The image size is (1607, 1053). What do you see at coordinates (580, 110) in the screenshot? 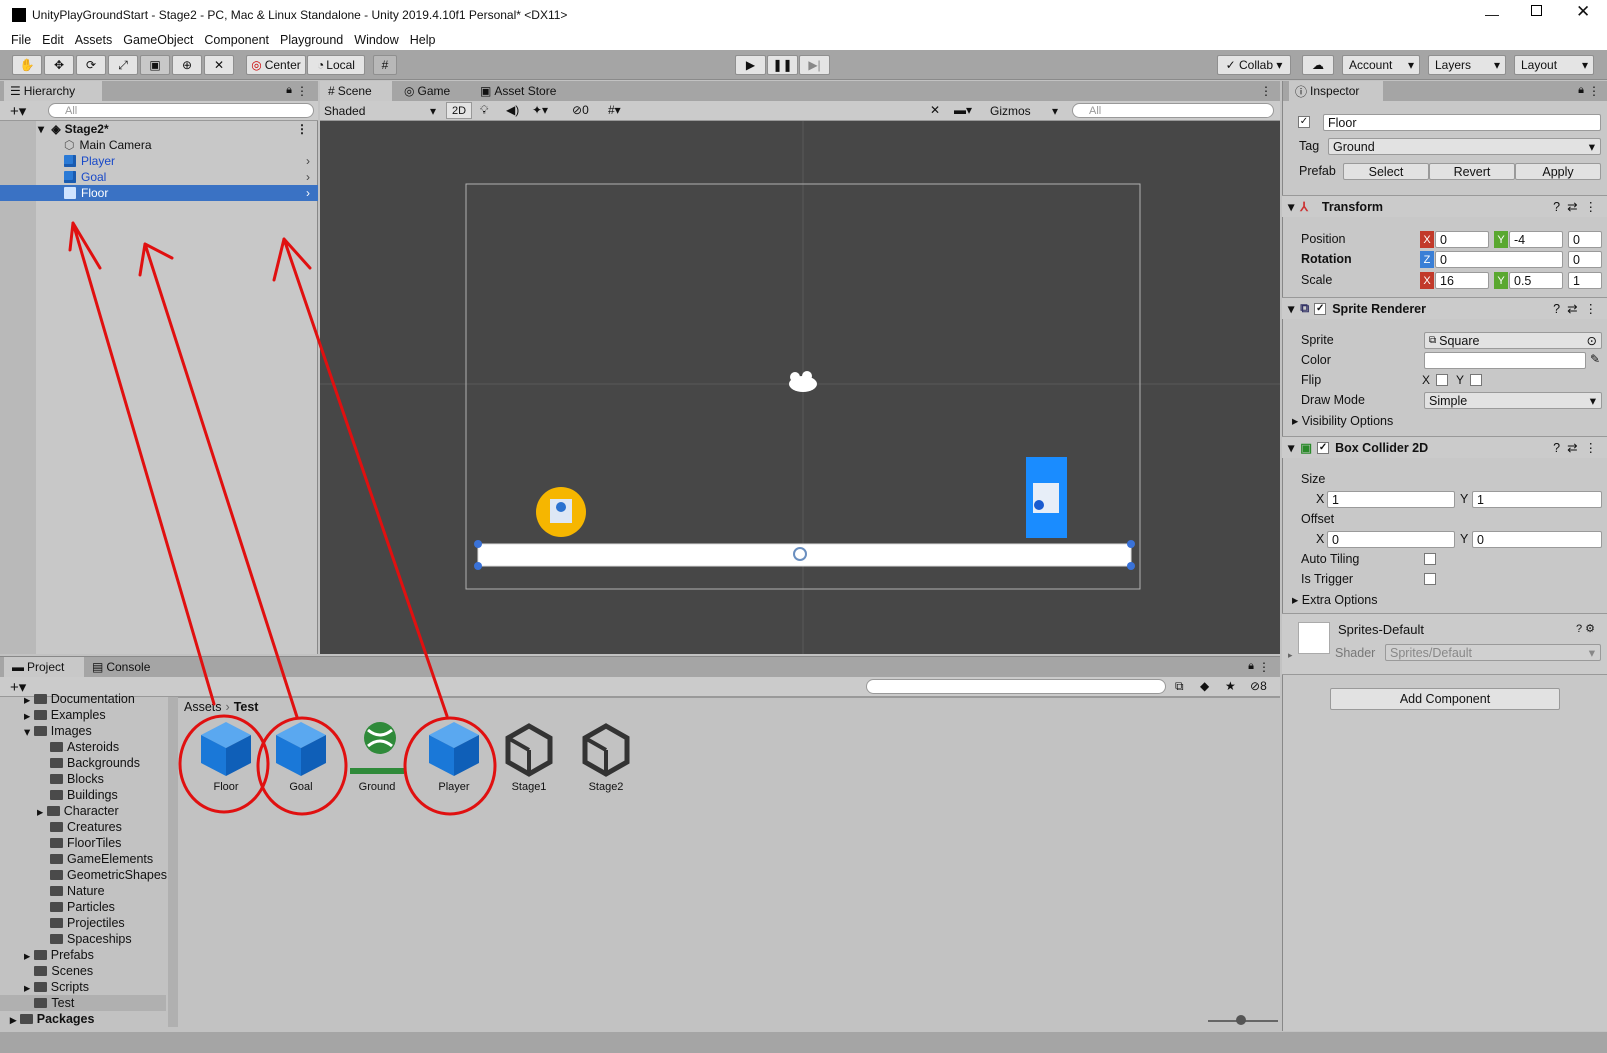
I see `hidden-objects-toggle: ⊘ 0` at bounding box center [580, 110].